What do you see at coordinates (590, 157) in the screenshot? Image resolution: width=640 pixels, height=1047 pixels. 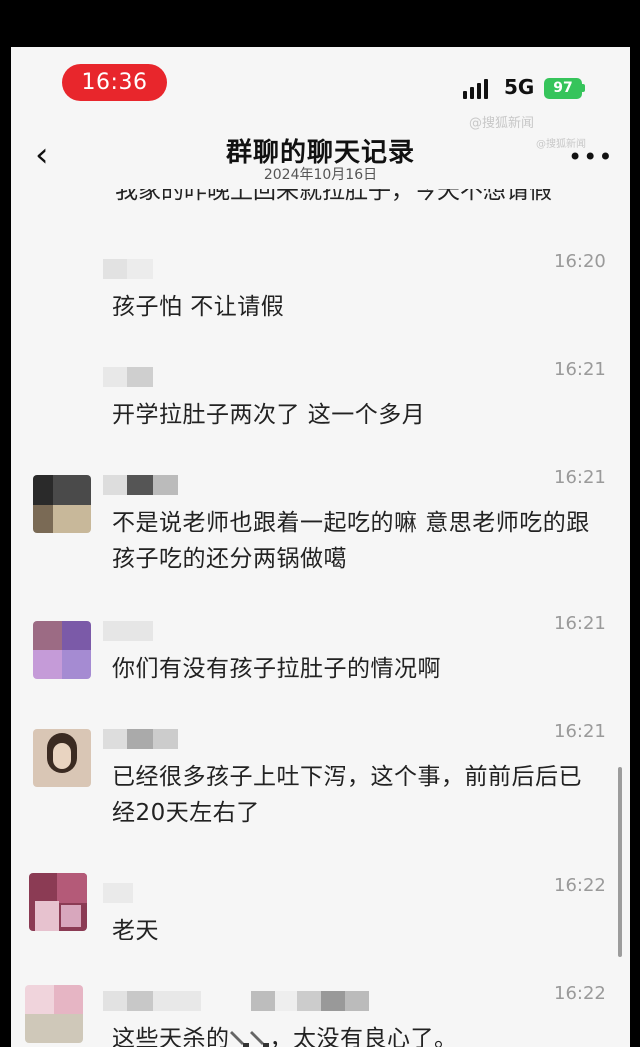 I see `more-dots-icon: •••` at bounding box center [590, 157].